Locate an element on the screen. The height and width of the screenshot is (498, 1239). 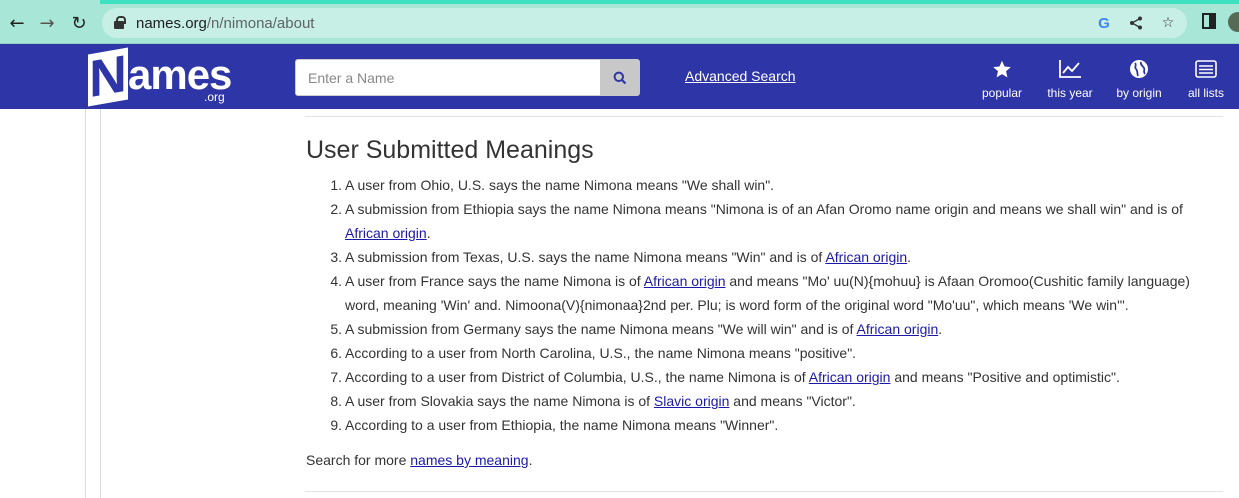
list-number: 4. is located at coordinates (336, 281).